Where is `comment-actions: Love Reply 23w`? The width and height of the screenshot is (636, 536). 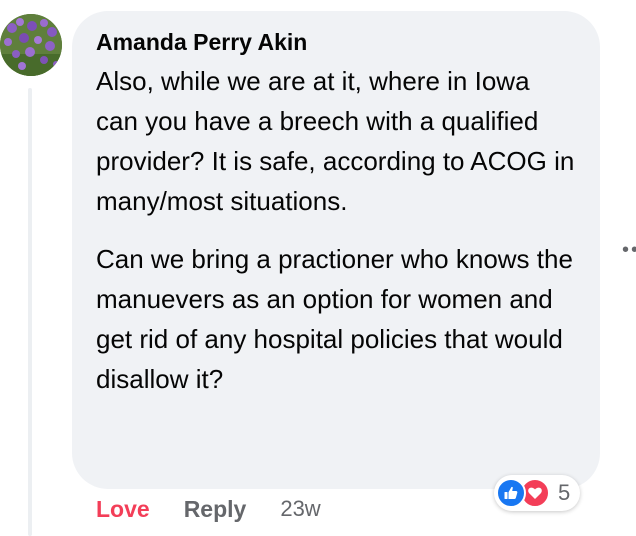
comment-actions: Love Reply 23w is located at coordinates (208, 509).